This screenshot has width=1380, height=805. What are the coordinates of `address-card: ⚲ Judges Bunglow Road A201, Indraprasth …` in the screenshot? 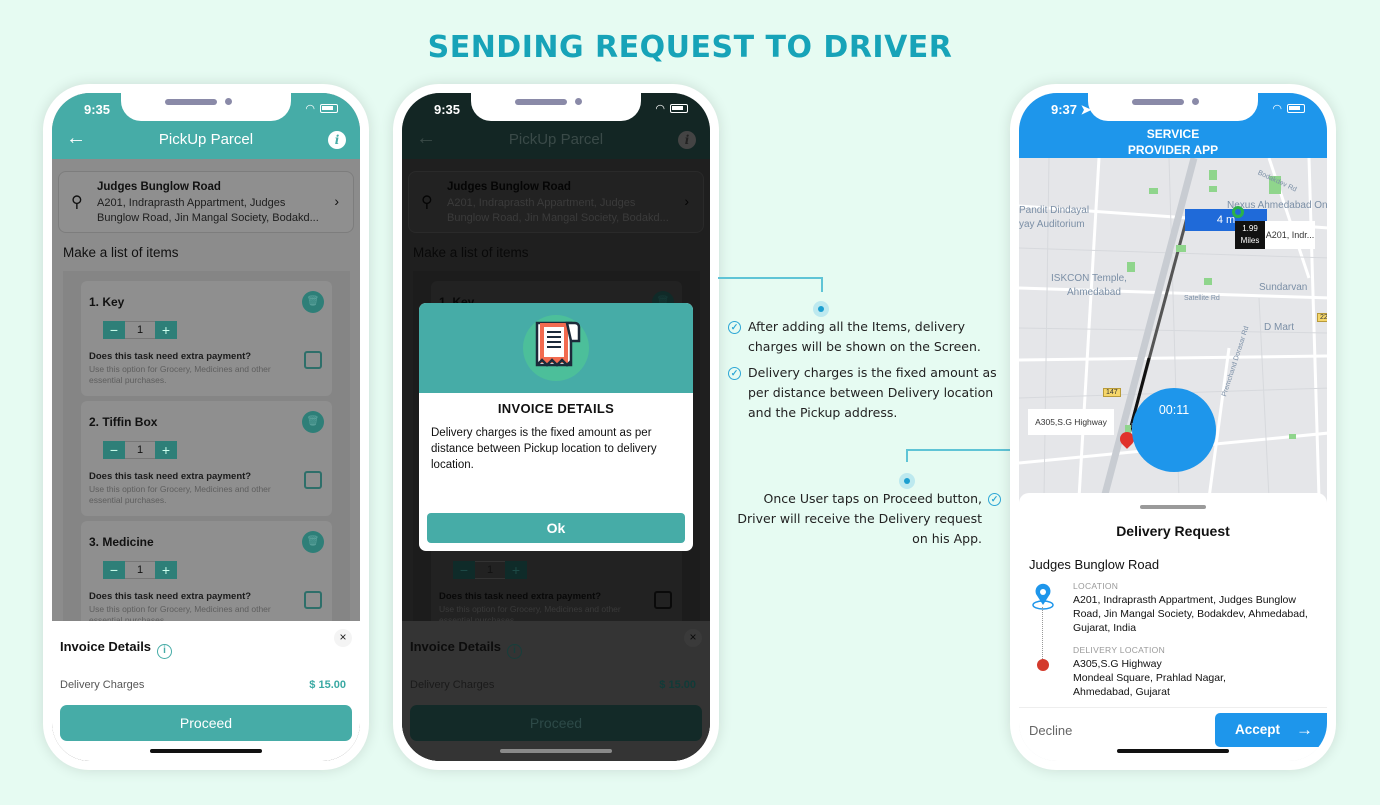 It's located at (206, 202).